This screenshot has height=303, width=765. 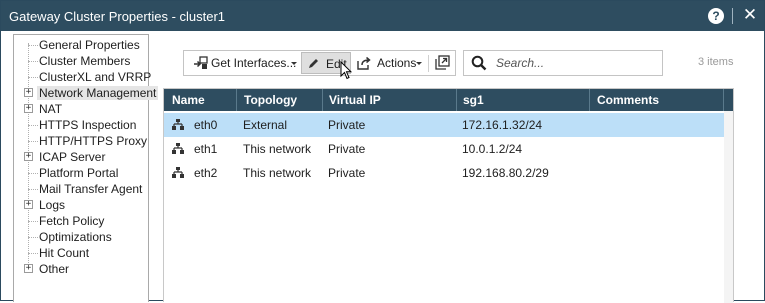 What do you see at coordinates (117, 16) in the screenshot?
I see `window-title: Gateway Cluster Properties - cluster1` at bounding box center [117, 16].